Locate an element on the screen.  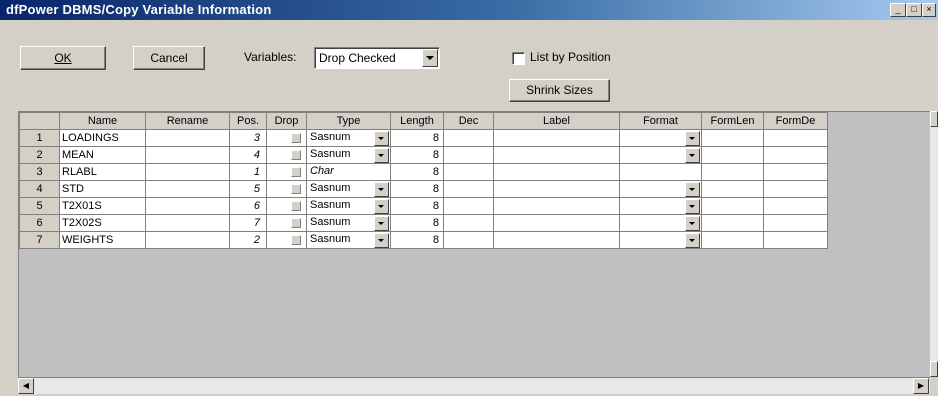
table-row: 5 T2X01S 6 Sasnum 8 is located at coordinates (423, 206).